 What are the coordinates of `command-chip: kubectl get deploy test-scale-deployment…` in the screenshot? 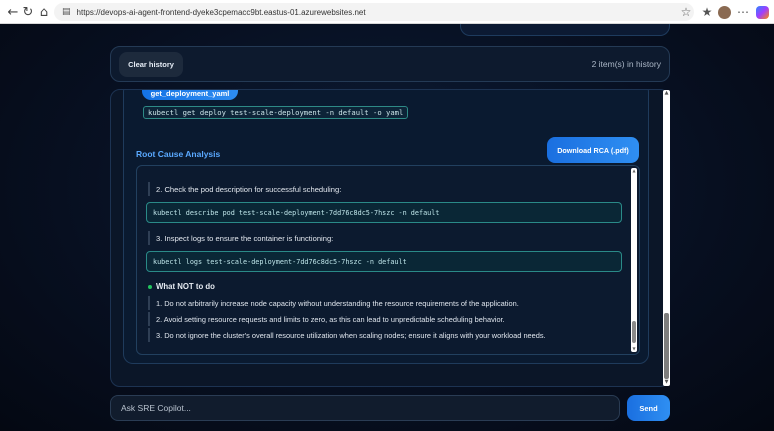 It's located at (276, 112).